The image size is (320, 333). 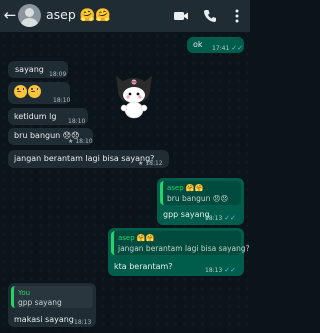 I want to click on more-options-icon, so click(x=237, y=16).